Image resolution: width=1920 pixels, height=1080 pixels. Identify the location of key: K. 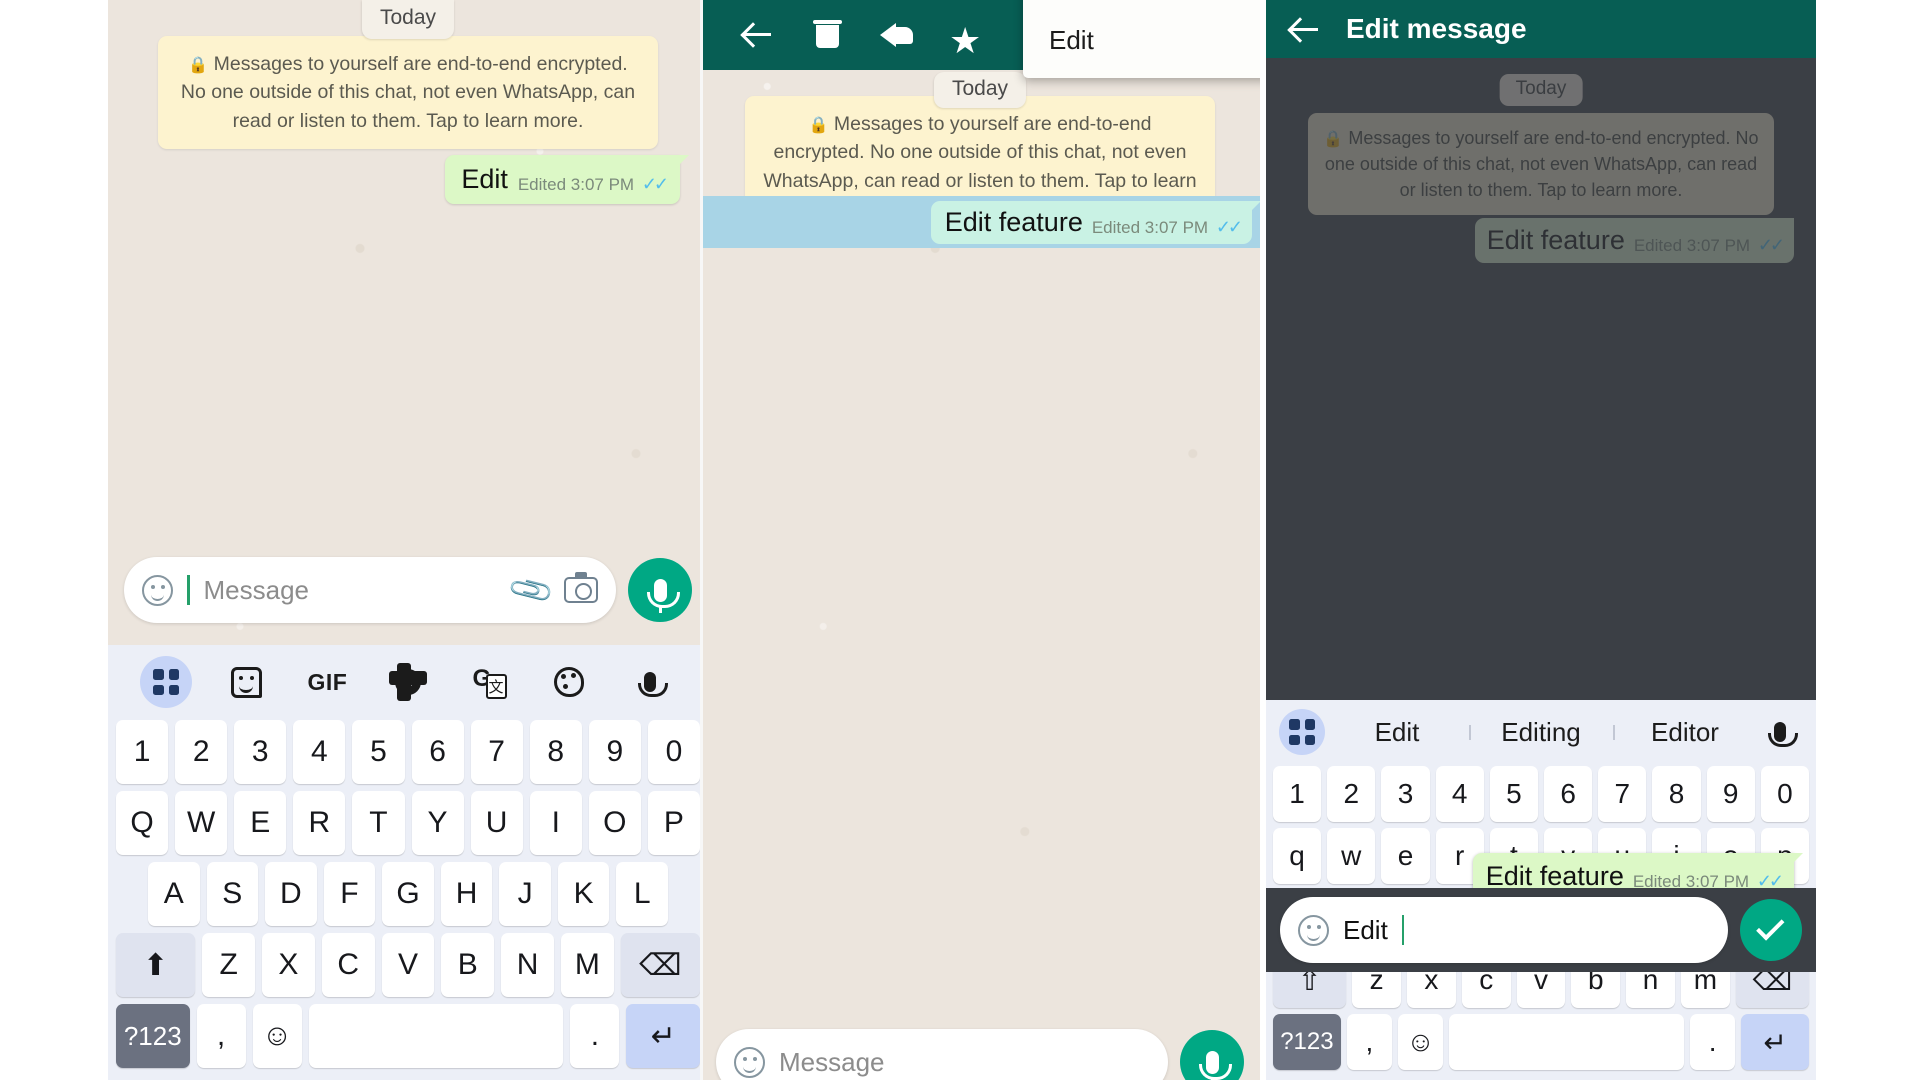
(583, 894).